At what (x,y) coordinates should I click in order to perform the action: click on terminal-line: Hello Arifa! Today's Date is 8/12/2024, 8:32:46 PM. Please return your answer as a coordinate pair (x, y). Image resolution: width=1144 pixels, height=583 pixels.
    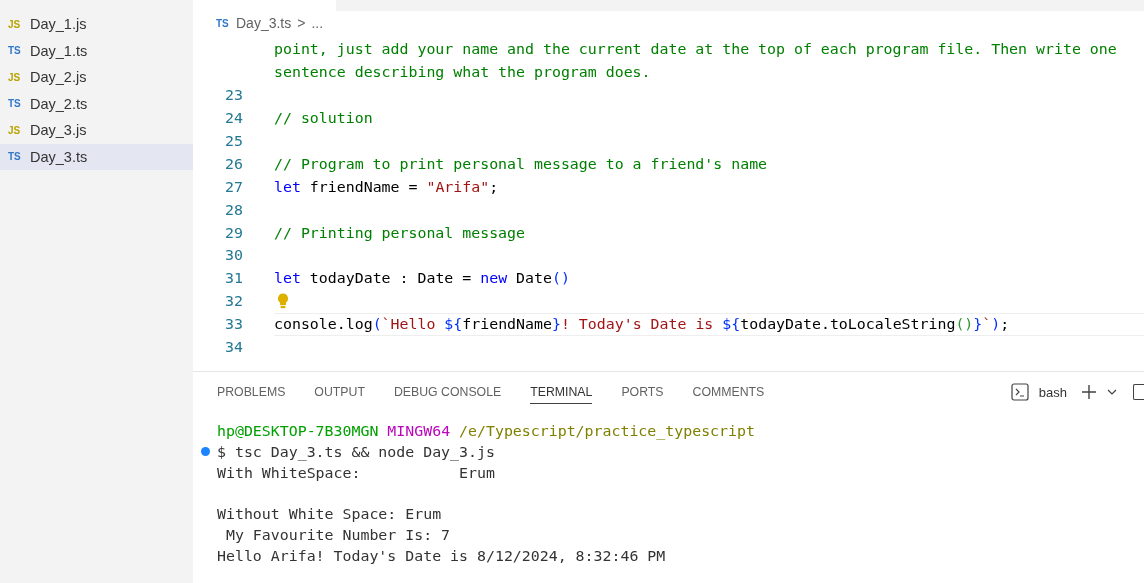
    Looking at the image, I should click on (441, 556).